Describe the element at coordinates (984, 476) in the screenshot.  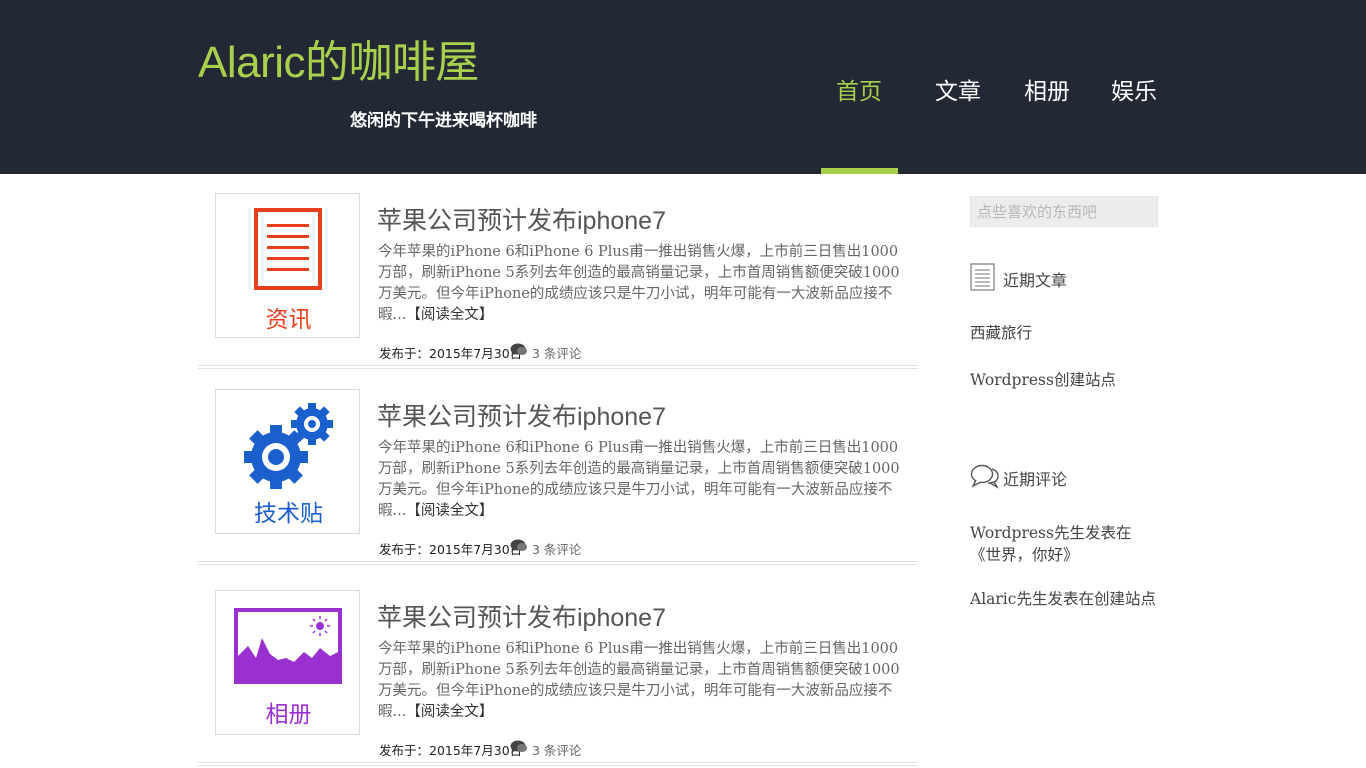
I see `comments-icon` at that location.